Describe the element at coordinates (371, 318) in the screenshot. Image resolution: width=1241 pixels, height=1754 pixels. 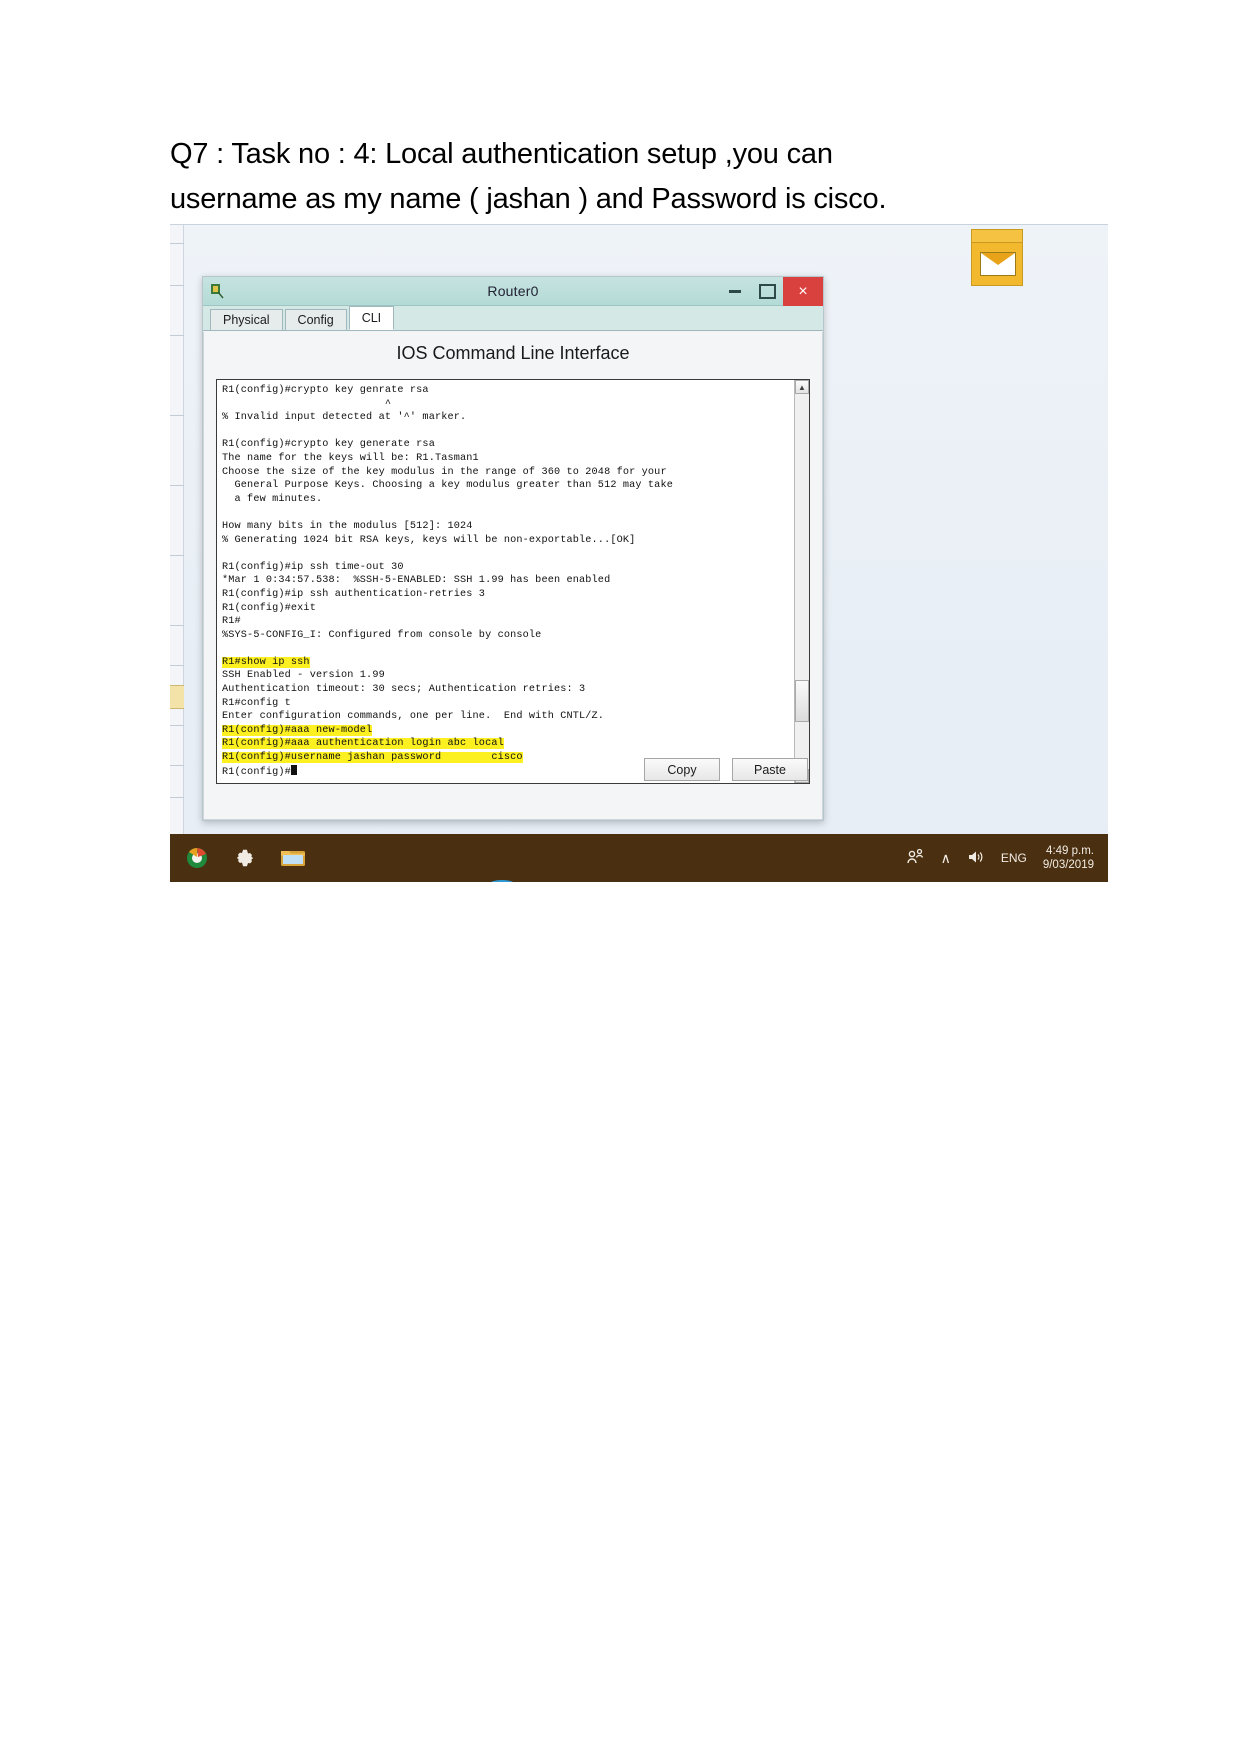
I see `tab-cli: CLI` at that location.